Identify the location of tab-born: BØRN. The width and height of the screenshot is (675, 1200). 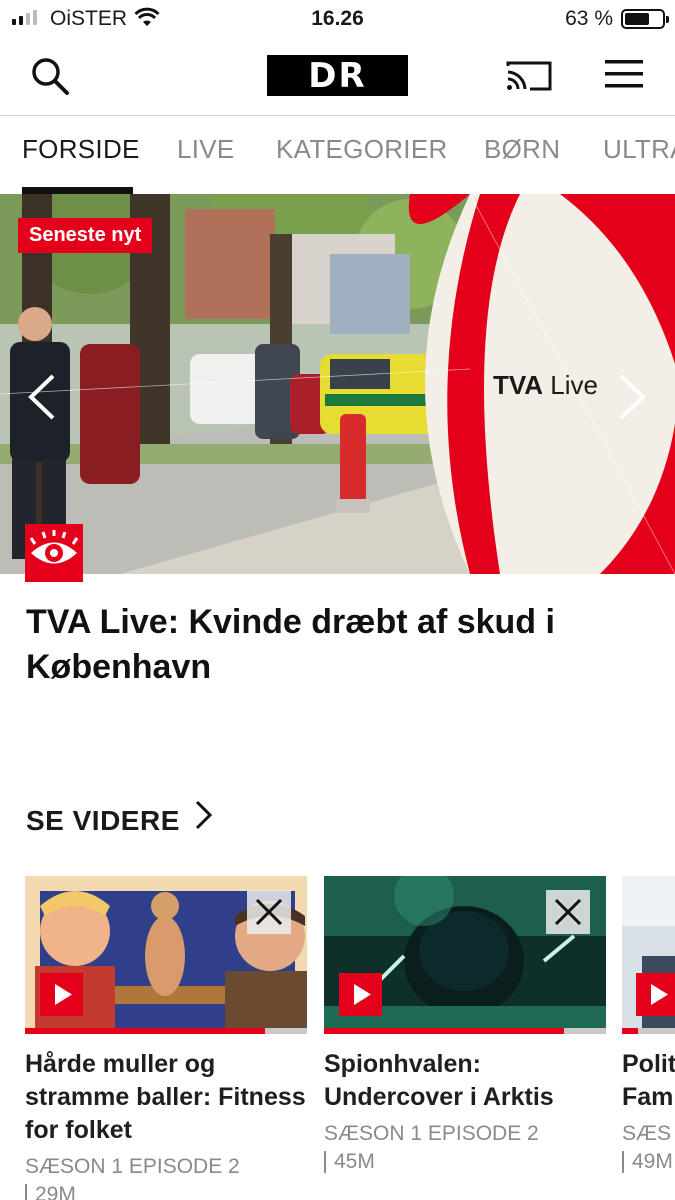
(522, 149).